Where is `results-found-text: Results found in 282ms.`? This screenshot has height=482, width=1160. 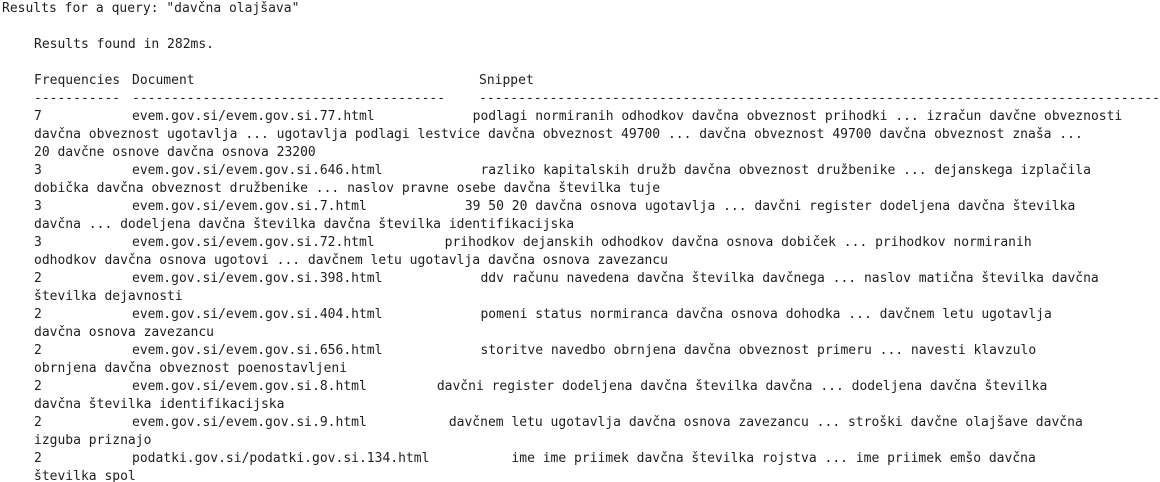 results-found-text: Results found in 282ms. is located at coordinates (124, 44).